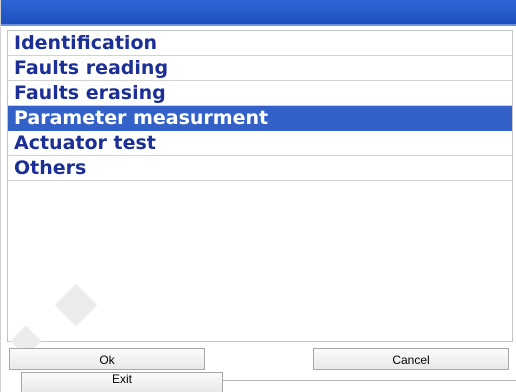 The height and width of the screenshot is (392, 516). What do you see at coordinates (260, 143) in the screenshot?
I see `menu-item-actuator-test: Actuator test` at bounding box center [260, 143].